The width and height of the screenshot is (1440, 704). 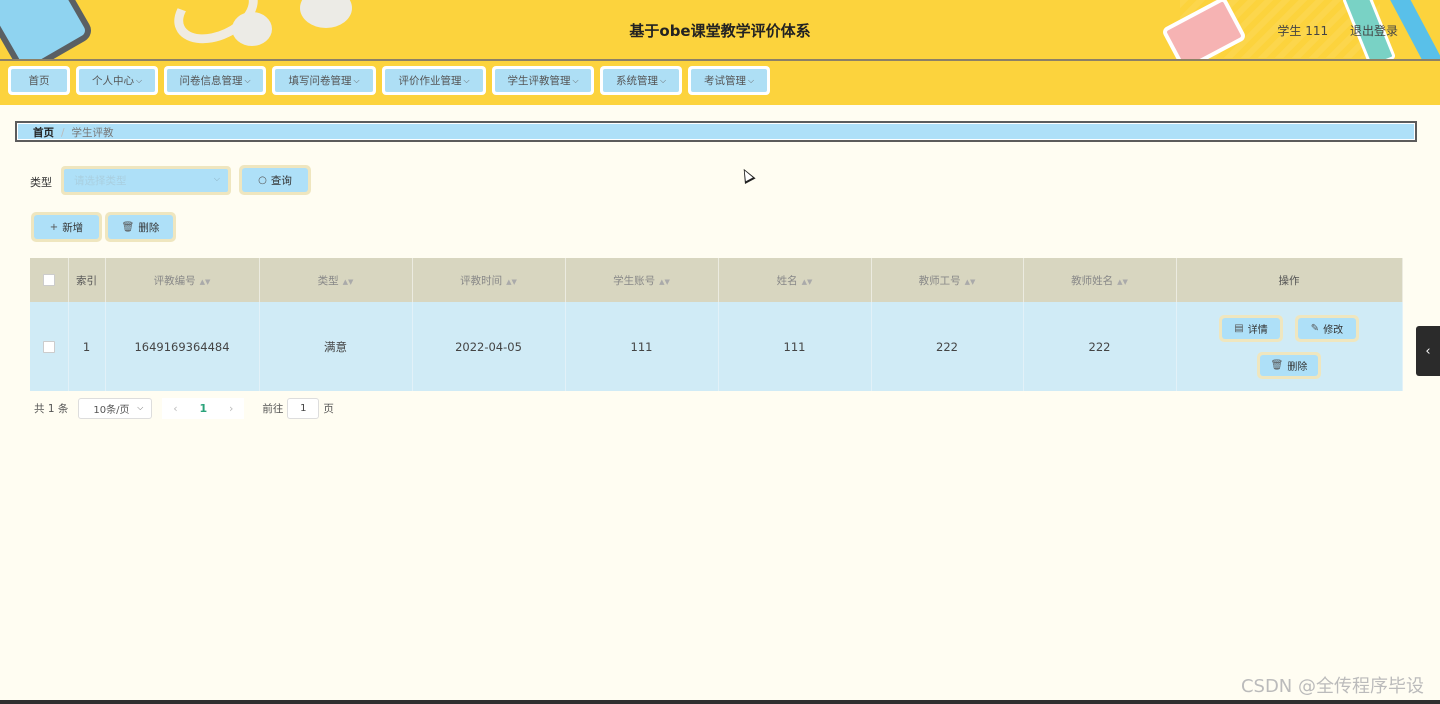 What do you see at coordinates (336, 346) in the screenshot?
I see `cell-type: 满意` at bounding box center [336, 346].